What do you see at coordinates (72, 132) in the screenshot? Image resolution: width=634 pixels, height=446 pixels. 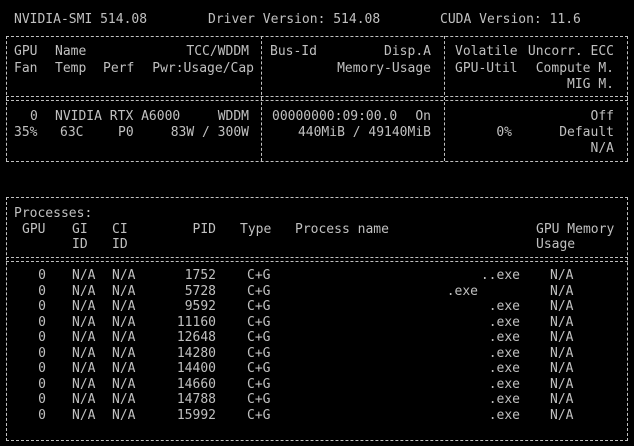 I see `gpu-temp: 63C` at bounding box center [72, 132].